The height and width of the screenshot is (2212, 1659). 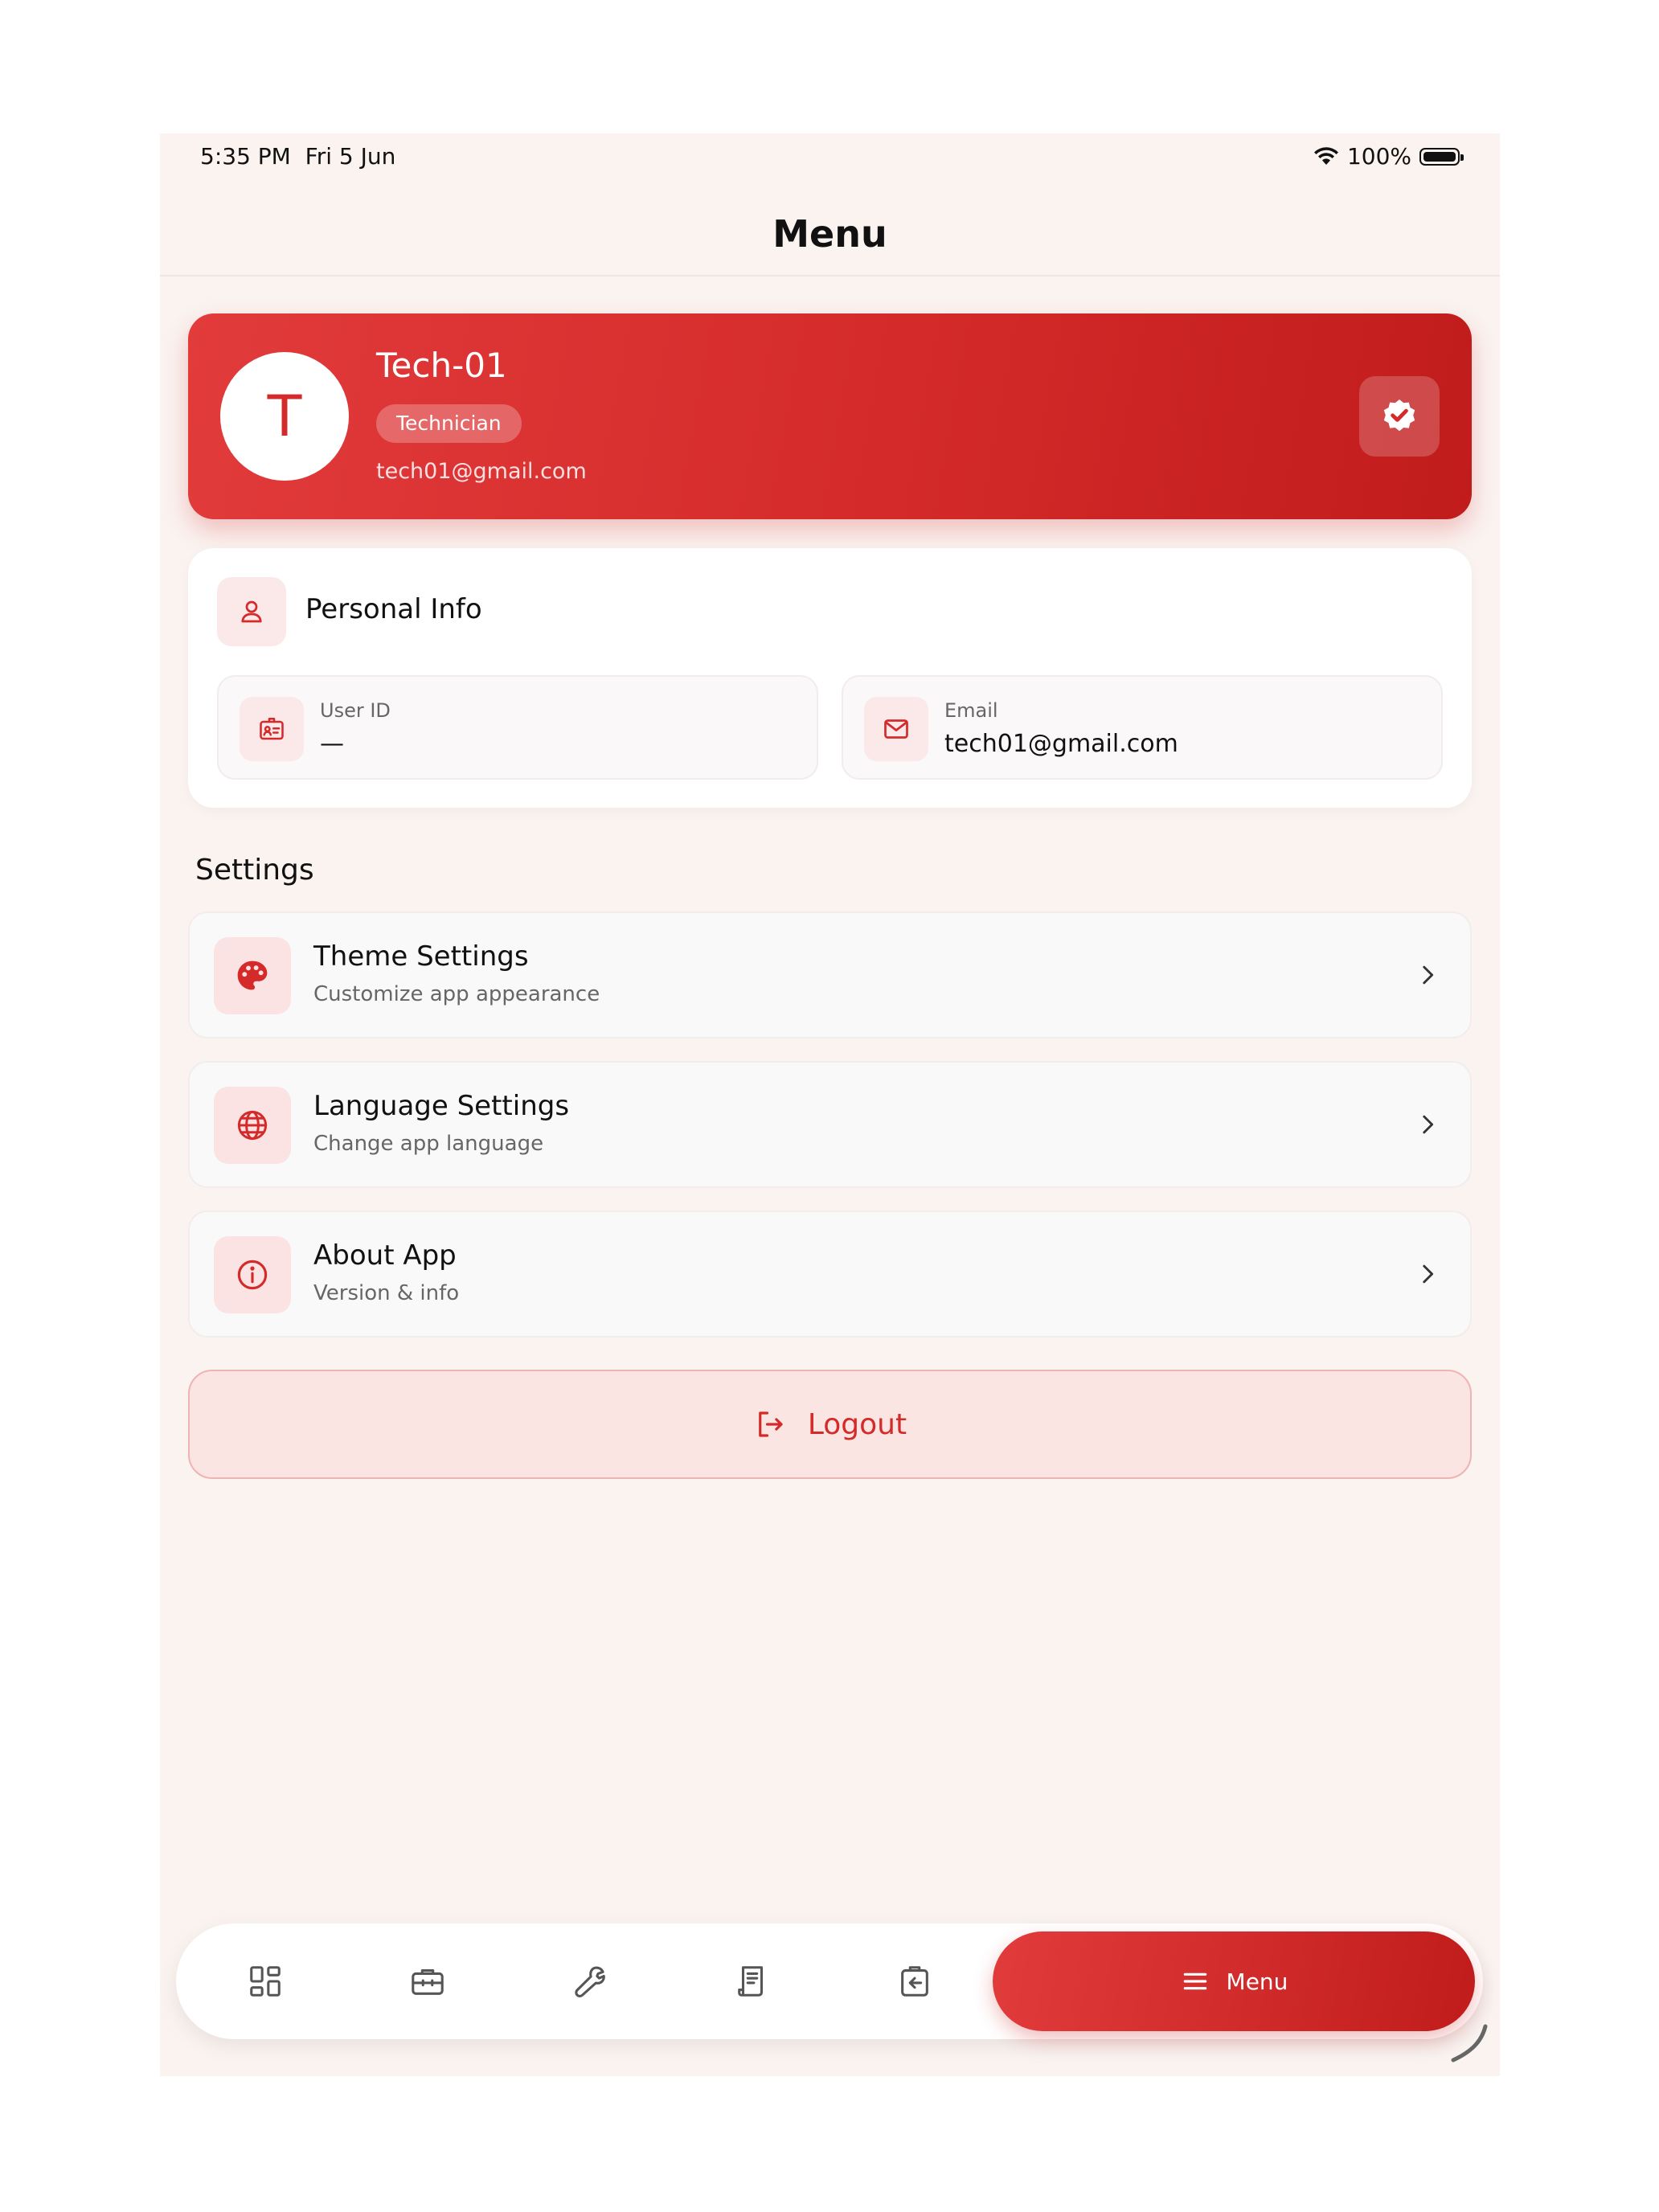 What do you see at coordinates (830, 416) in the screenshot?
I see `profile-card: T Tech-01 Technician tech01@gmail.com` at bounding box center [830, 416].